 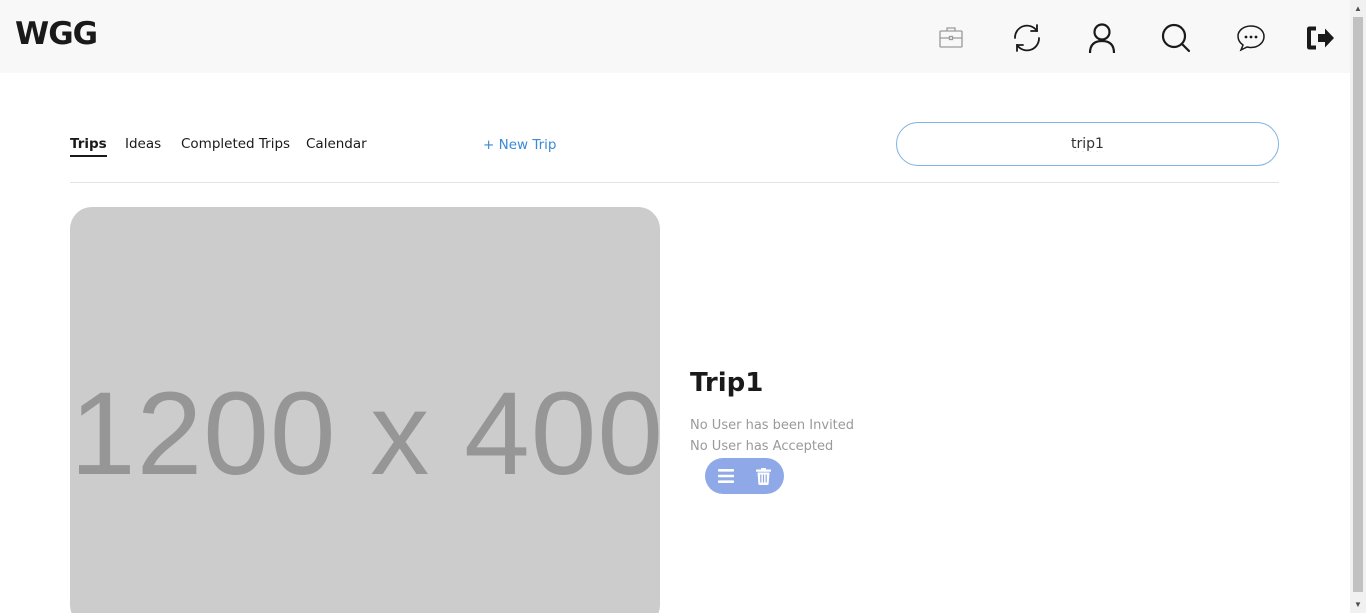 What do you see at coordinates (235, 145) in the screenshot?
I see `tab-completed-trips: Completed Trips` at bounding box center [235, 145].